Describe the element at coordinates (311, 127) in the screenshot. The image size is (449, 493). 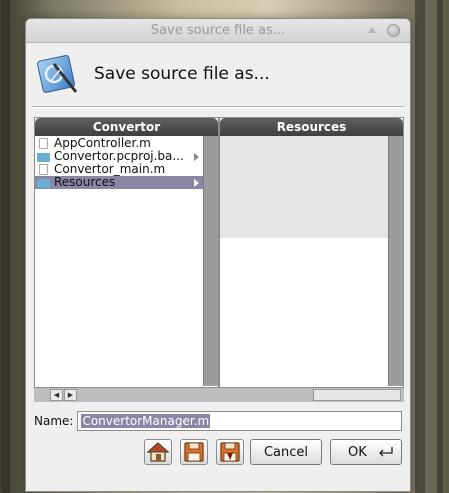
I see `column-title: Resources` at that location.